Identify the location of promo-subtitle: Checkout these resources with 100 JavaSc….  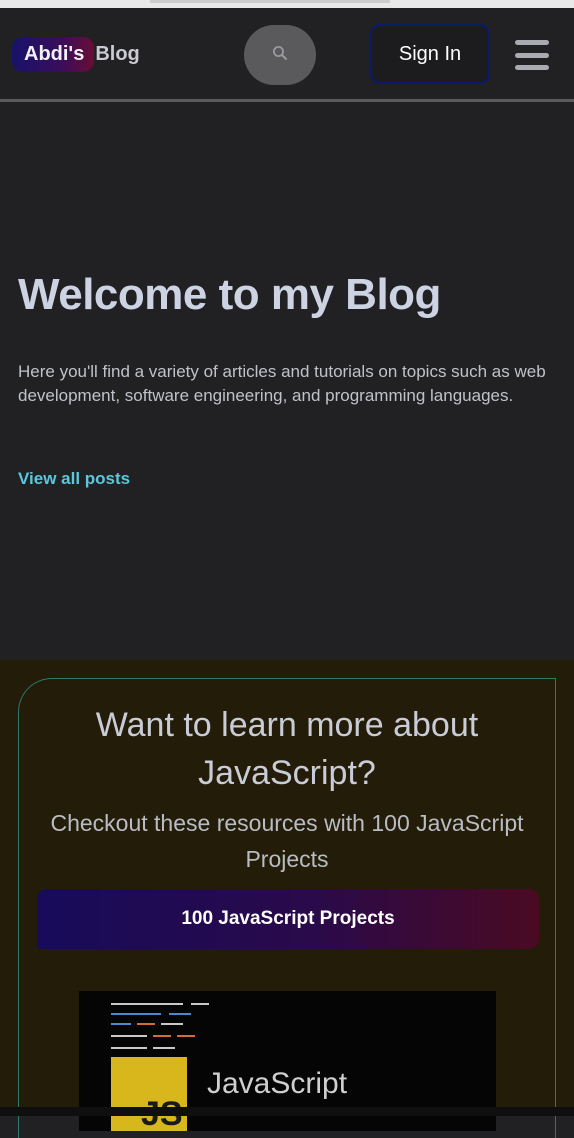
(287, 841).